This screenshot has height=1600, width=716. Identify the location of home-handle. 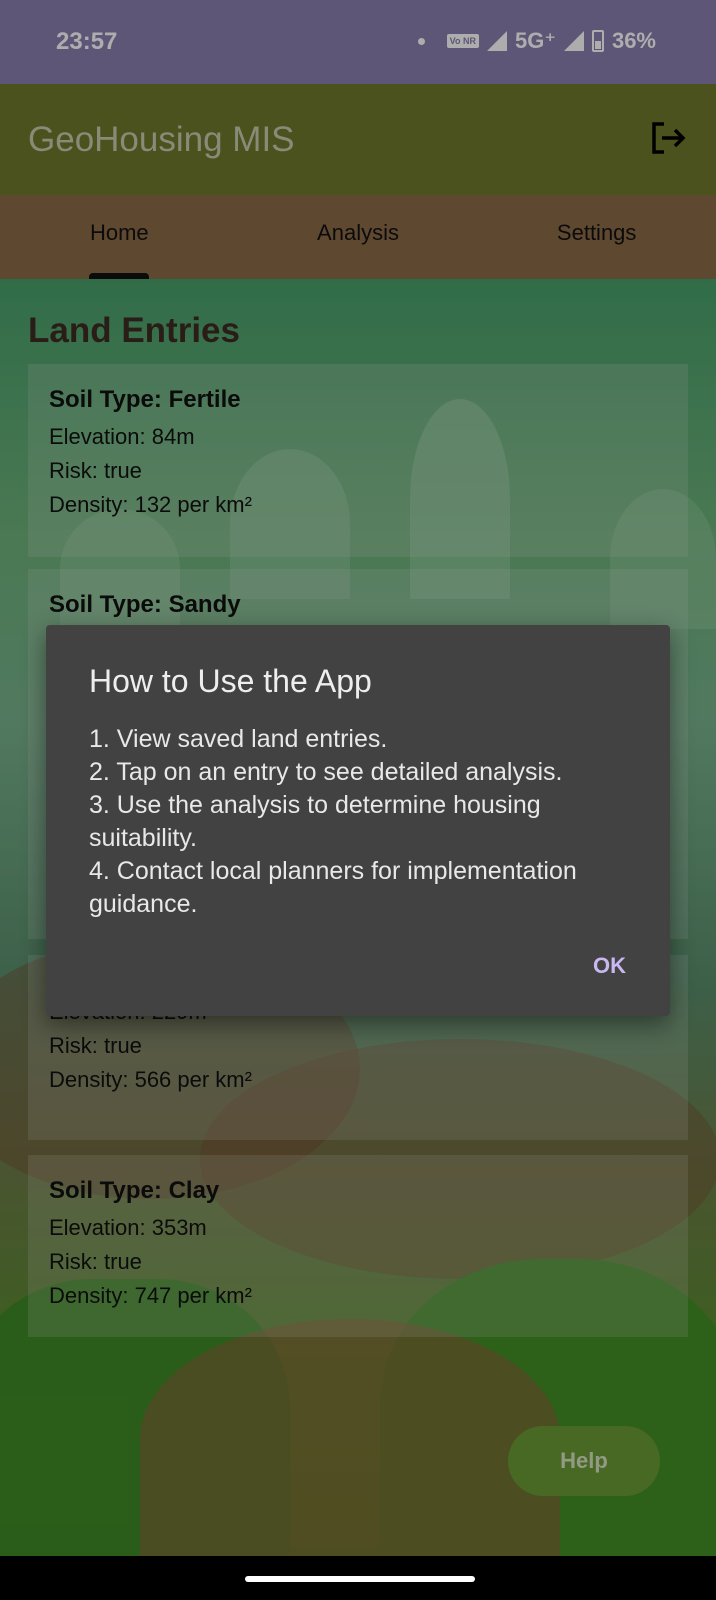
(360, 1579).